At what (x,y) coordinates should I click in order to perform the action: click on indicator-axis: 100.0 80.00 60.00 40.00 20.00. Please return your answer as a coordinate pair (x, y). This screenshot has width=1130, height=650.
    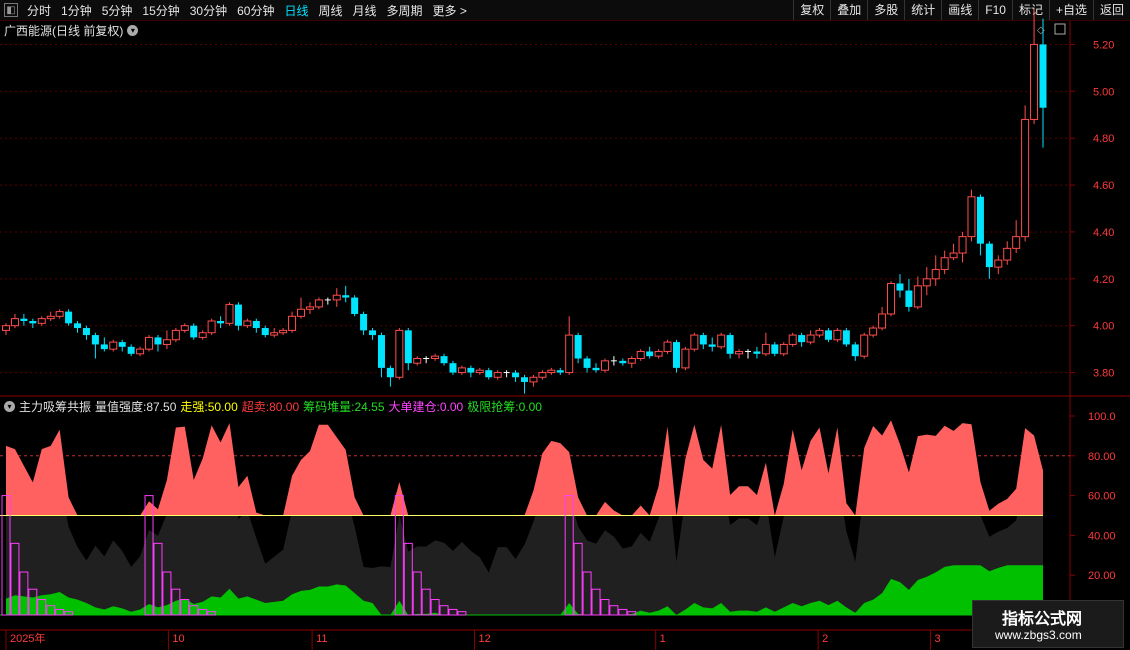
    Looking at the image, I should click on (1093, 496).